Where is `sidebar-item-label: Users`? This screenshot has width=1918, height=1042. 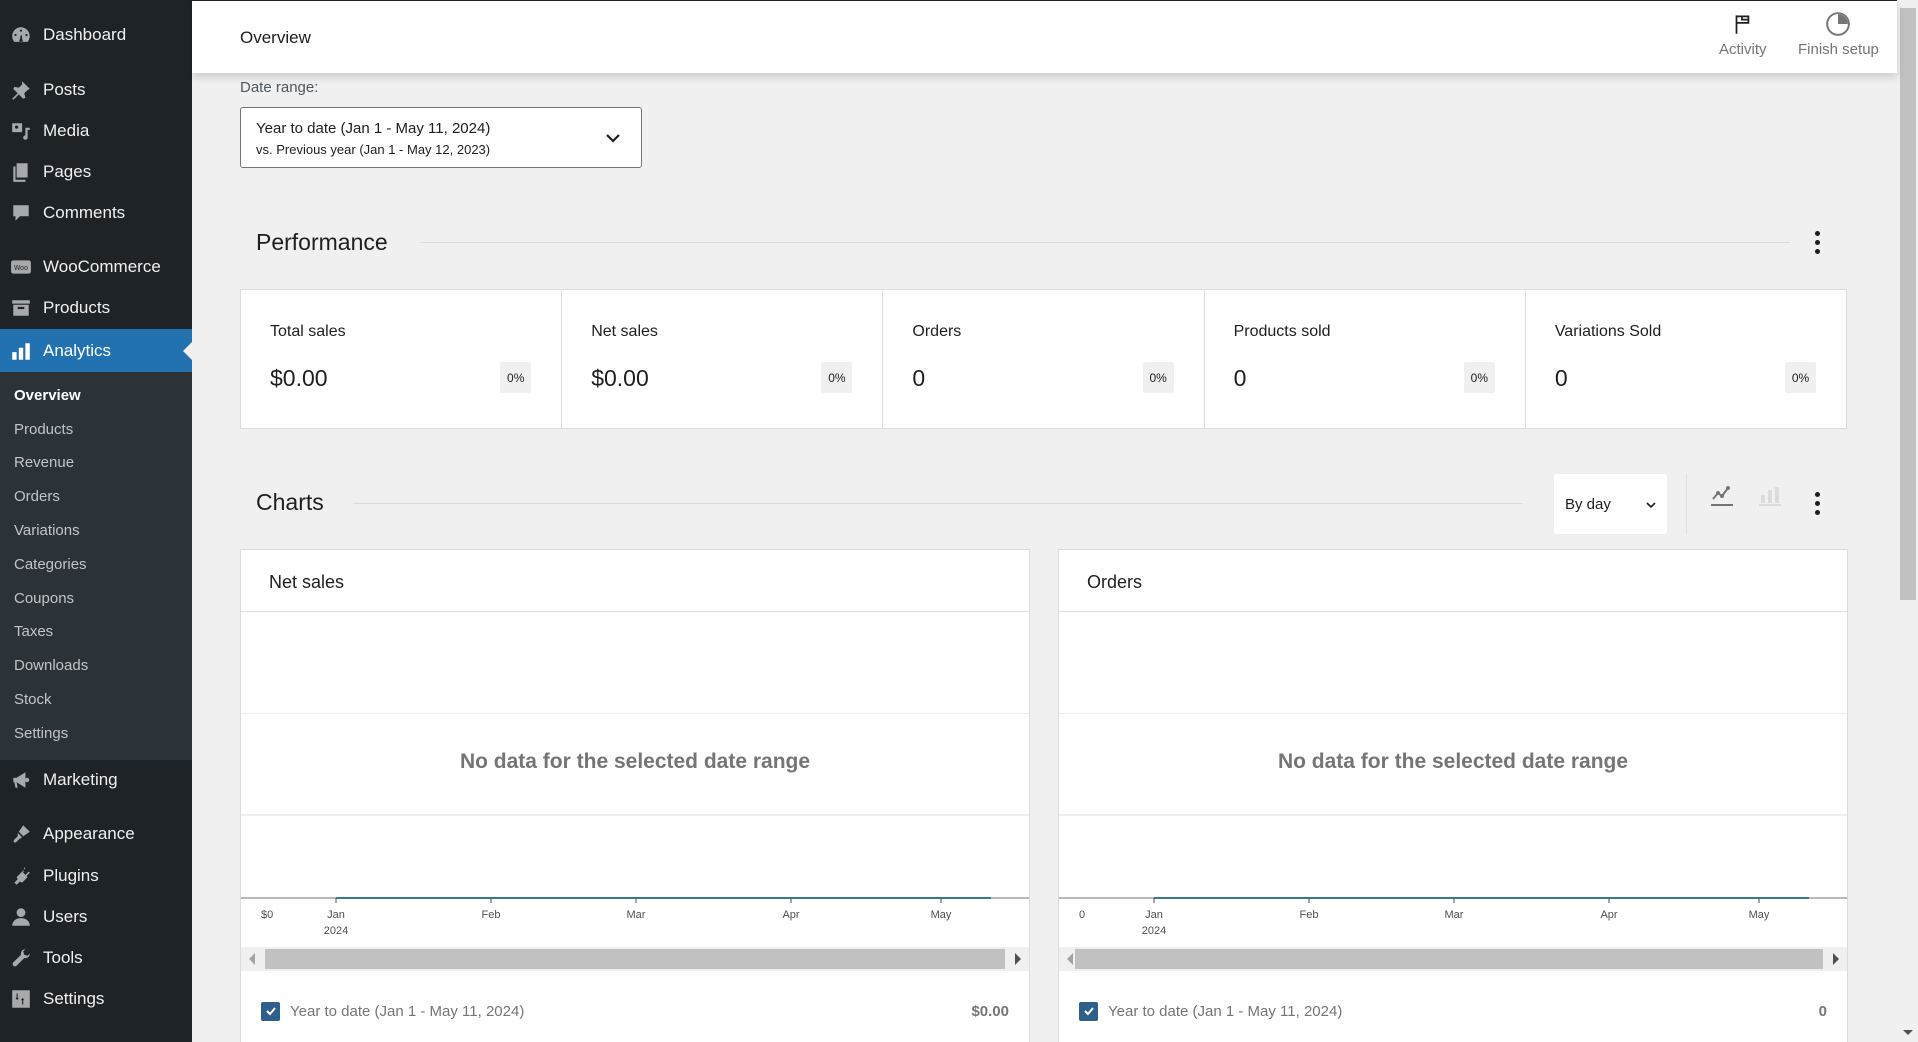
sidebar-item-label: Users is located at coordinates (65, 916).